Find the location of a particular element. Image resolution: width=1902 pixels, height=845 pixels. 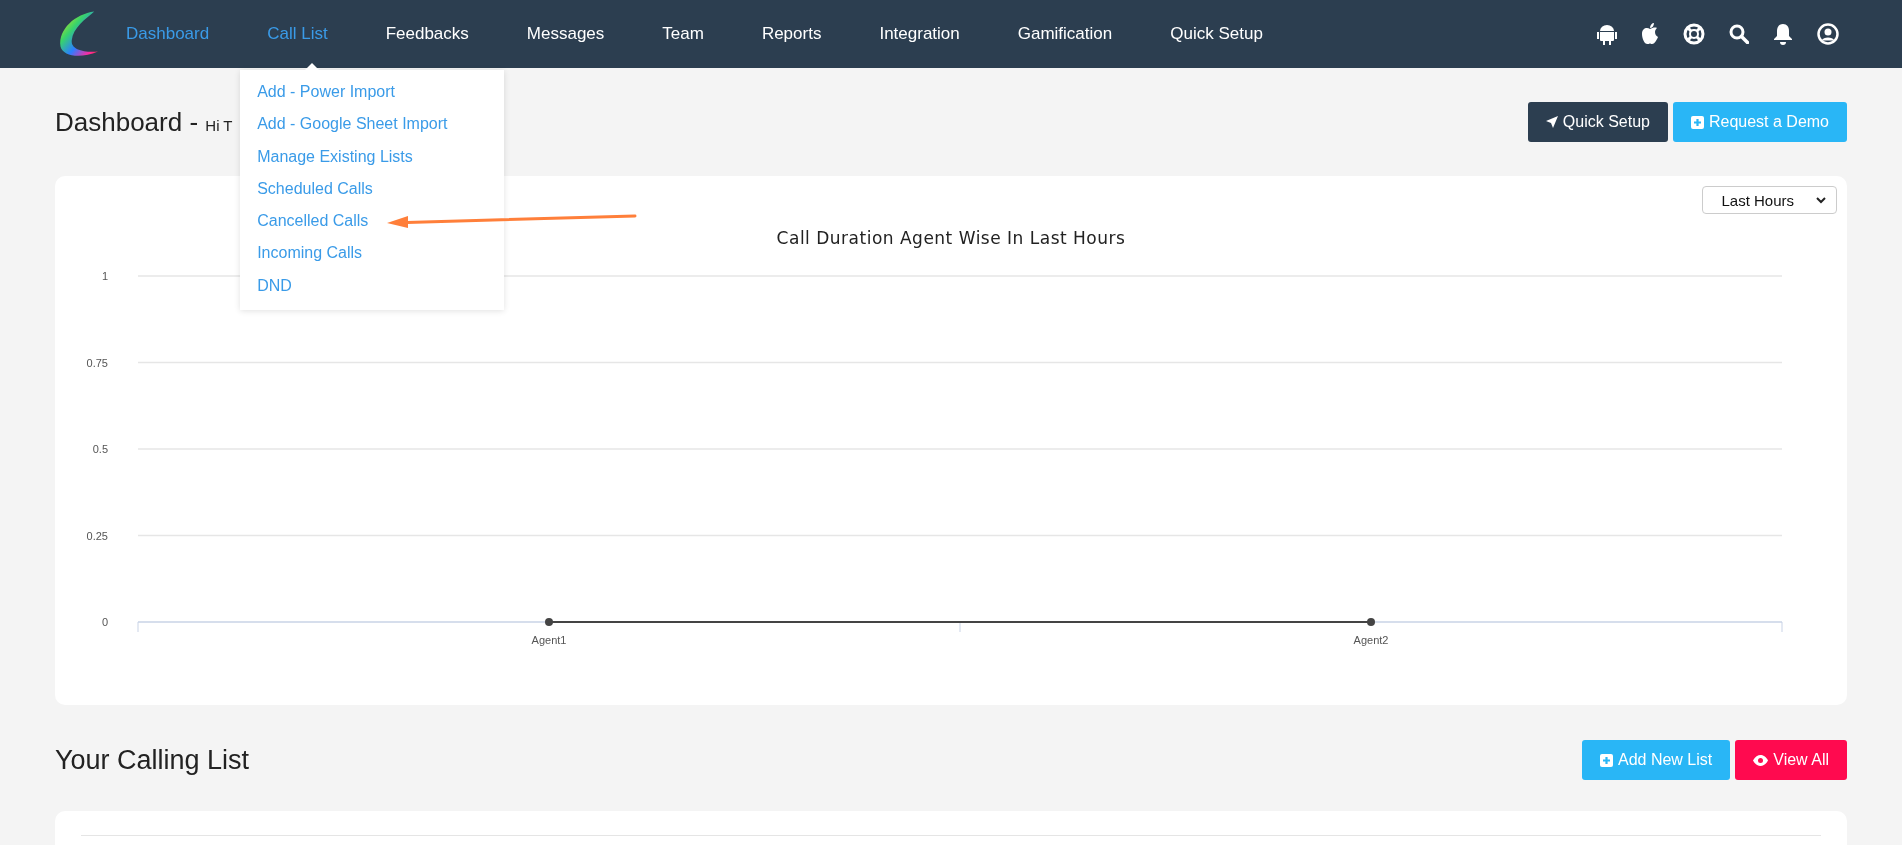

nav-link: Team is located at coordinates (683, 34).